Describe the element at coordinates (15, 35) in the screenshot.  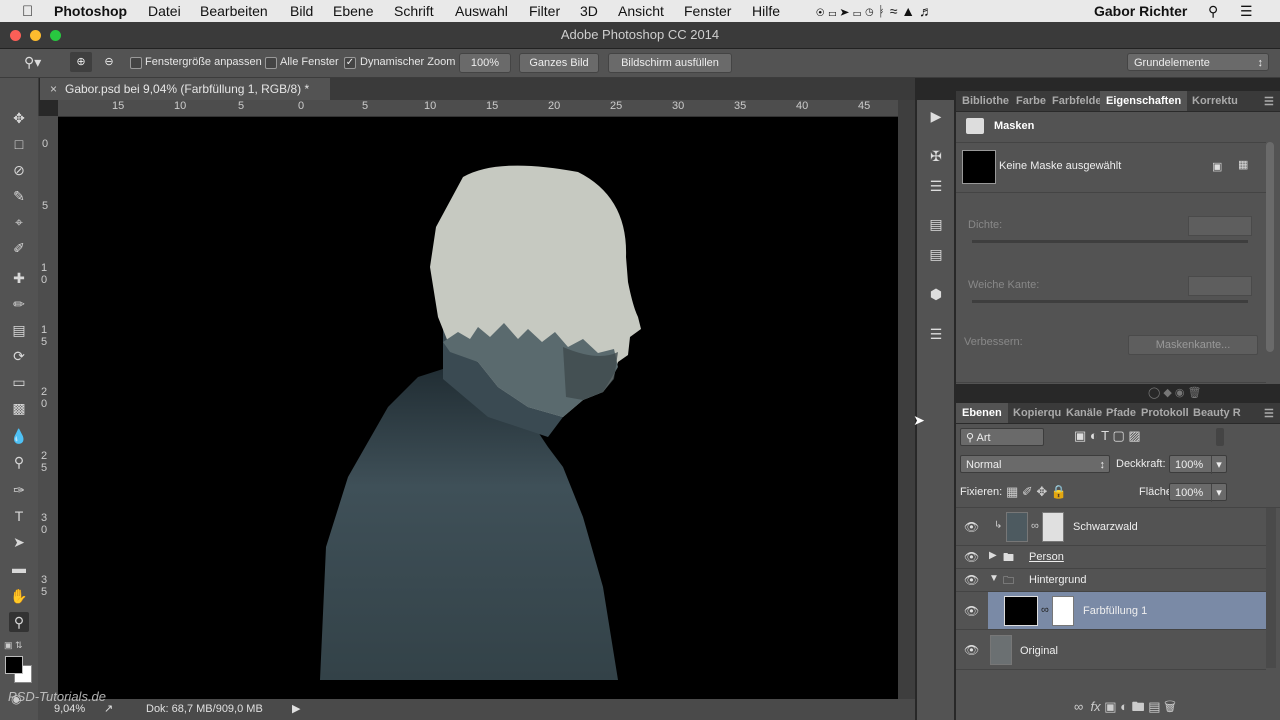
I see `close-window-button` at that location.